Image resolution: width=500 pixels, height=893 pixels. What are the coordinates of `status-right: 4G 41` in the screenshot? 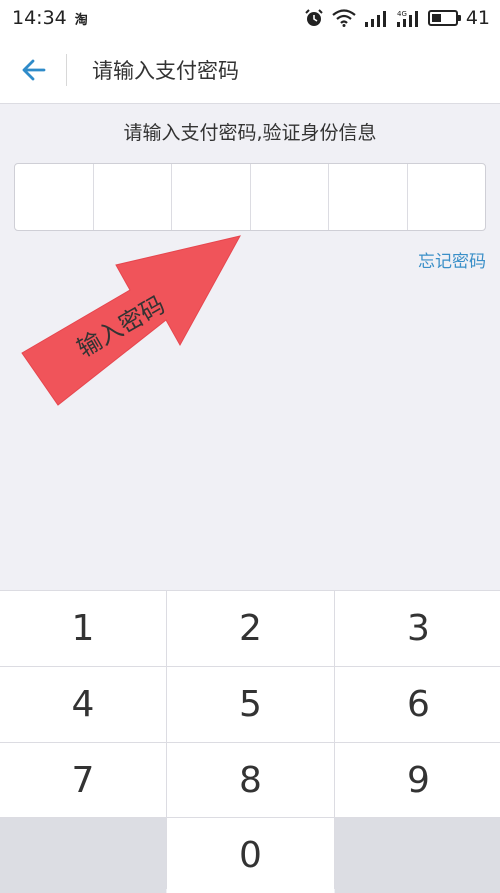 It's located at (397, 18).